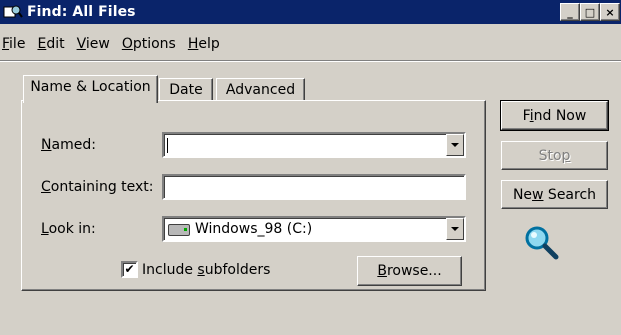 The height and width of the screenshot is (335, 621). What do you see at coordinates (554, 194) in the screenshot?
I see `new-search-button: New Search` at bounding box center [554, 194].